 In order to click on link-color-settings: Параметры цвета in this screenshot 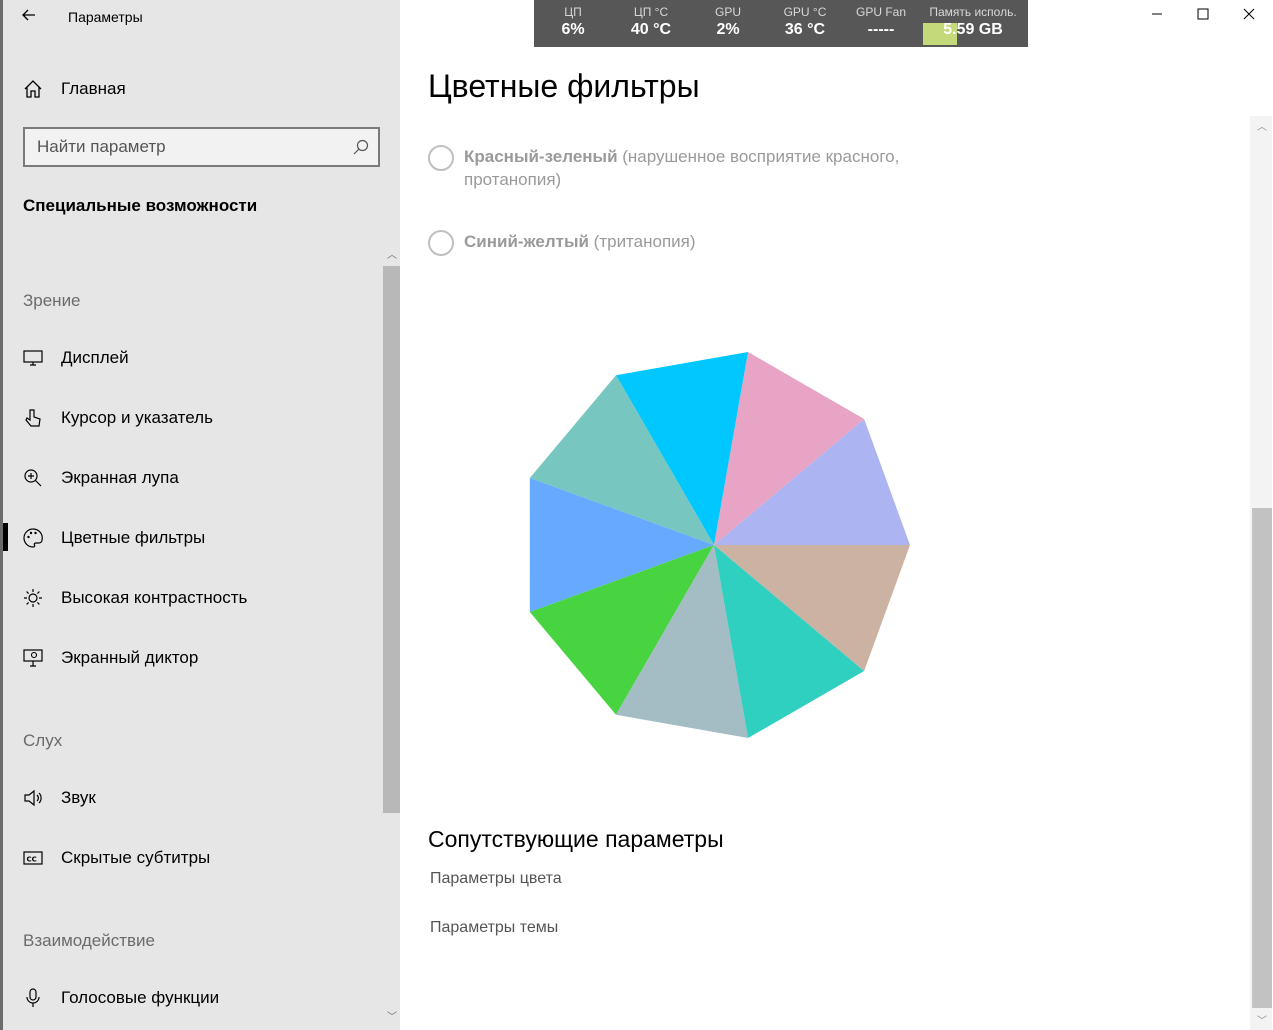, I will do `click(496, 879)`.